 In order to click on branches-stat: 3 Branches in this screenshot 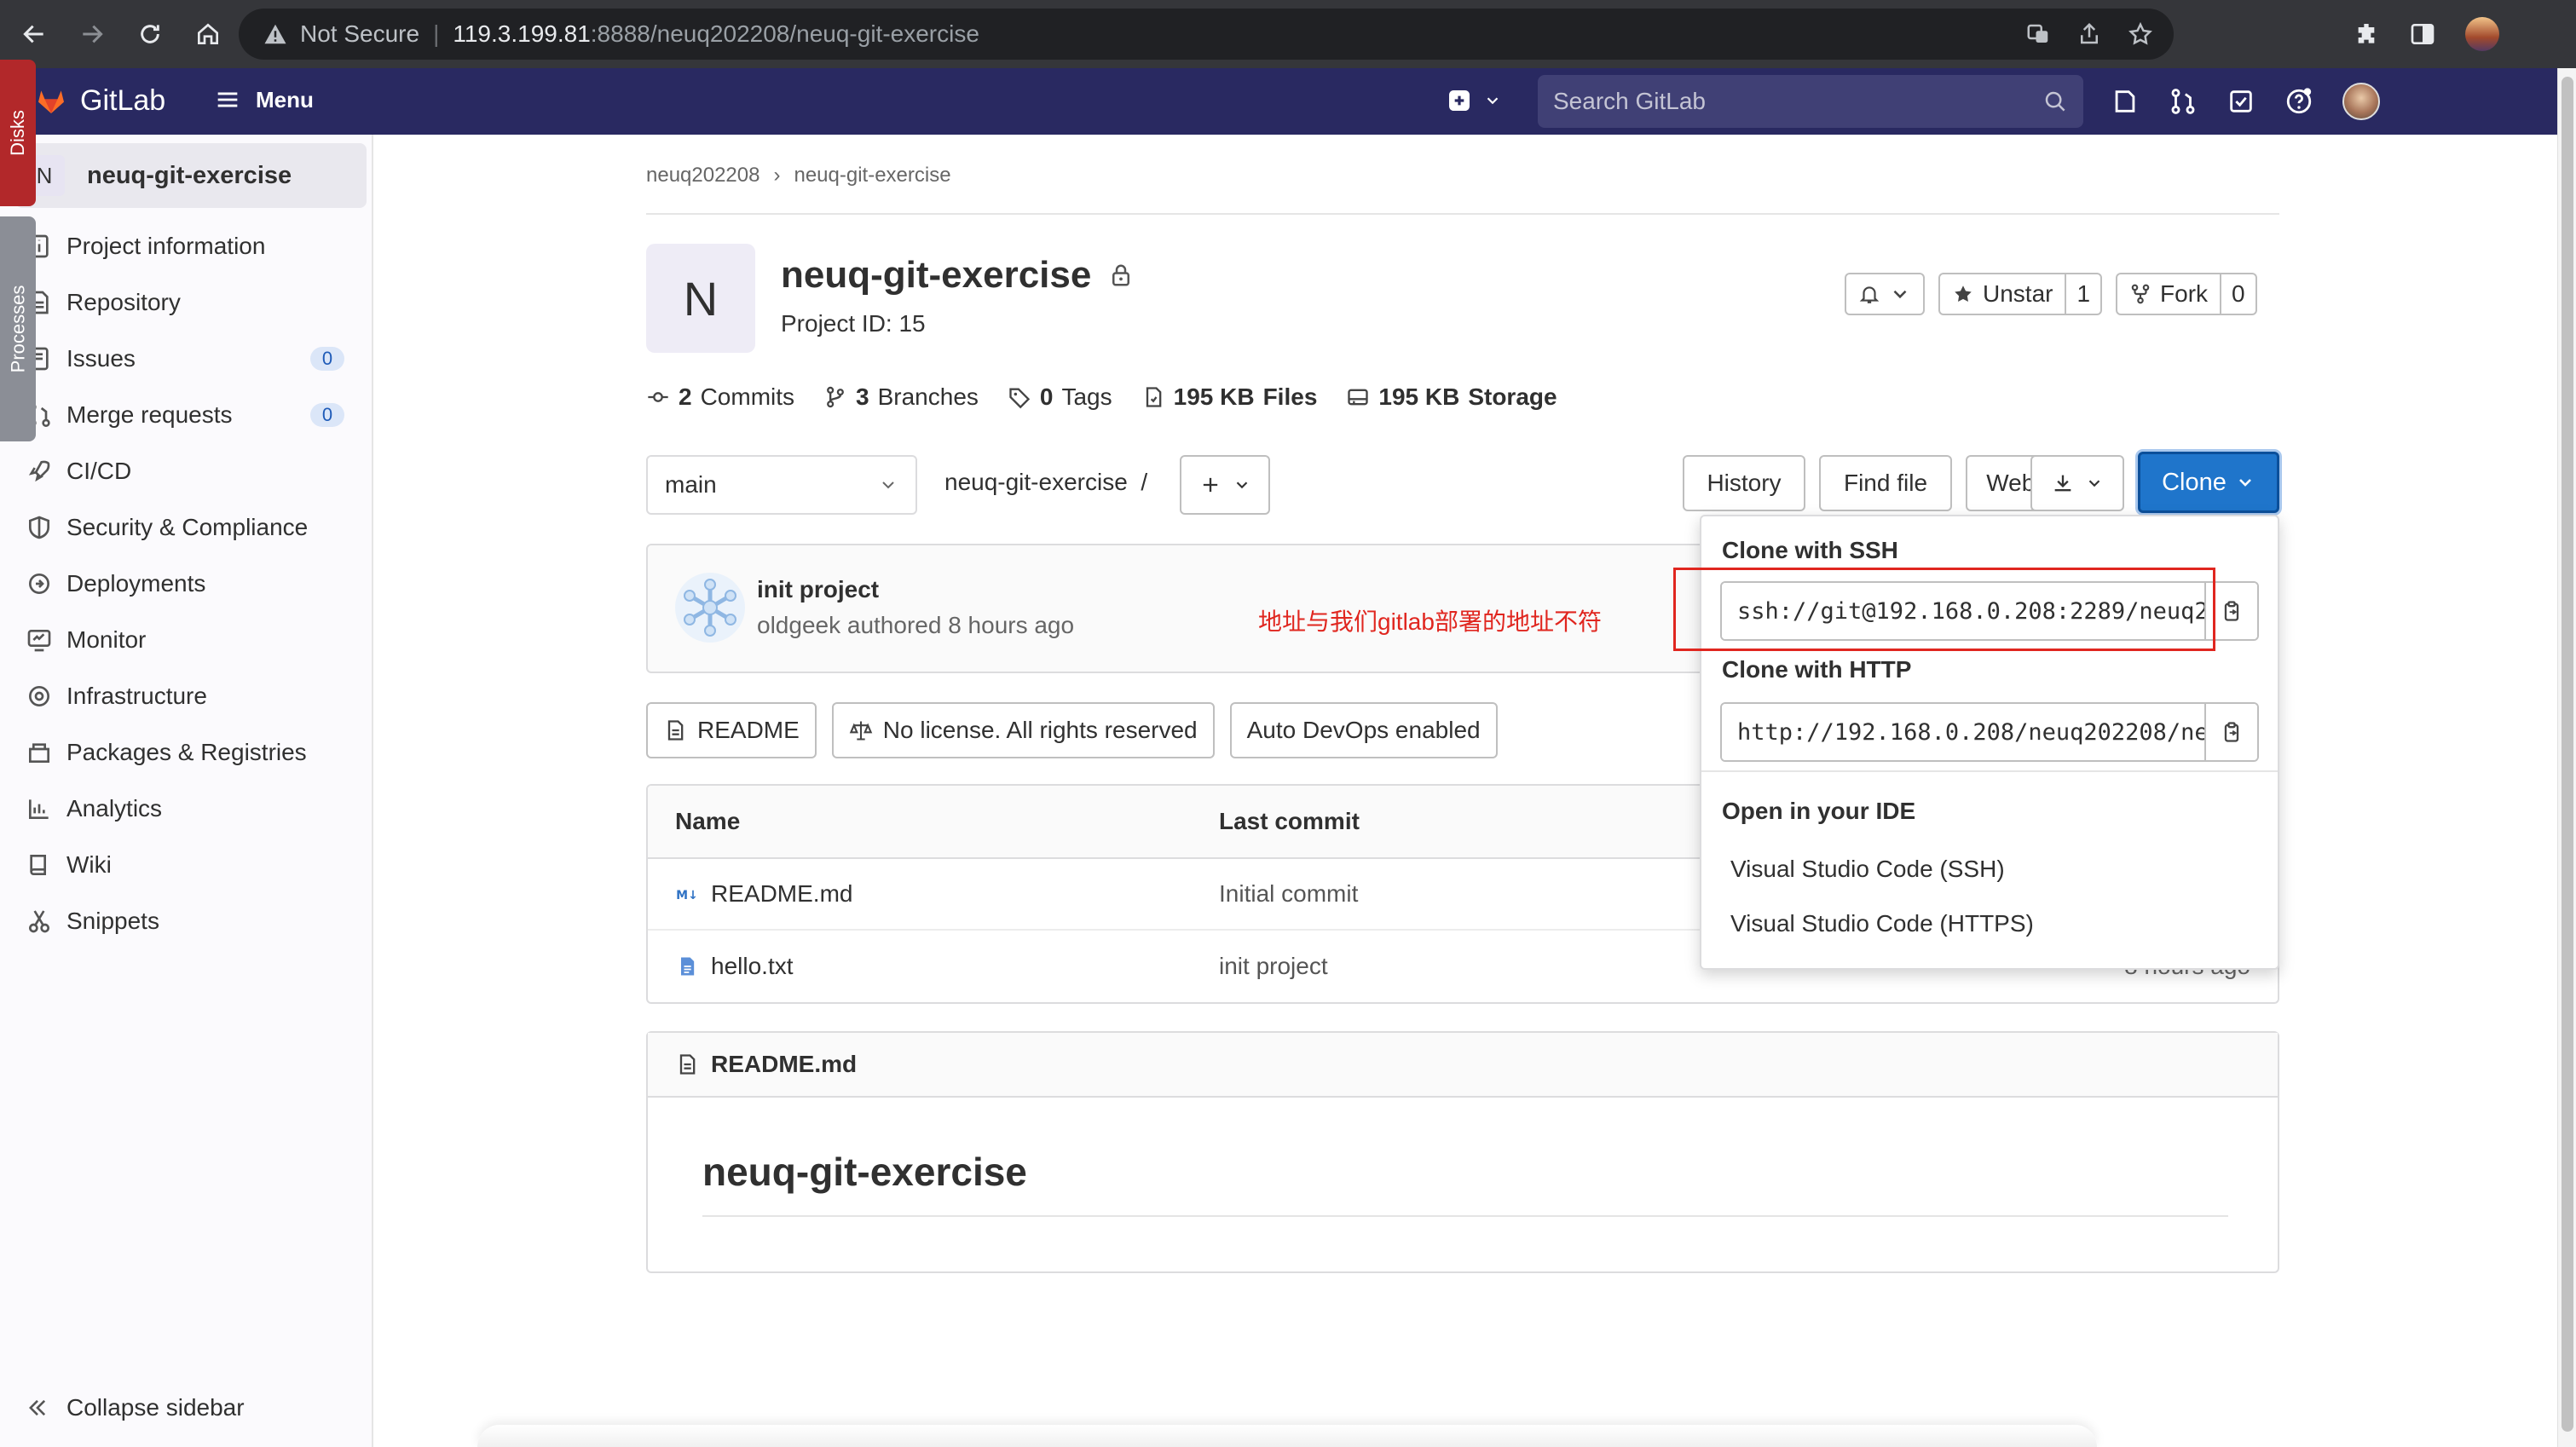, I will do `click(901, 397)`.